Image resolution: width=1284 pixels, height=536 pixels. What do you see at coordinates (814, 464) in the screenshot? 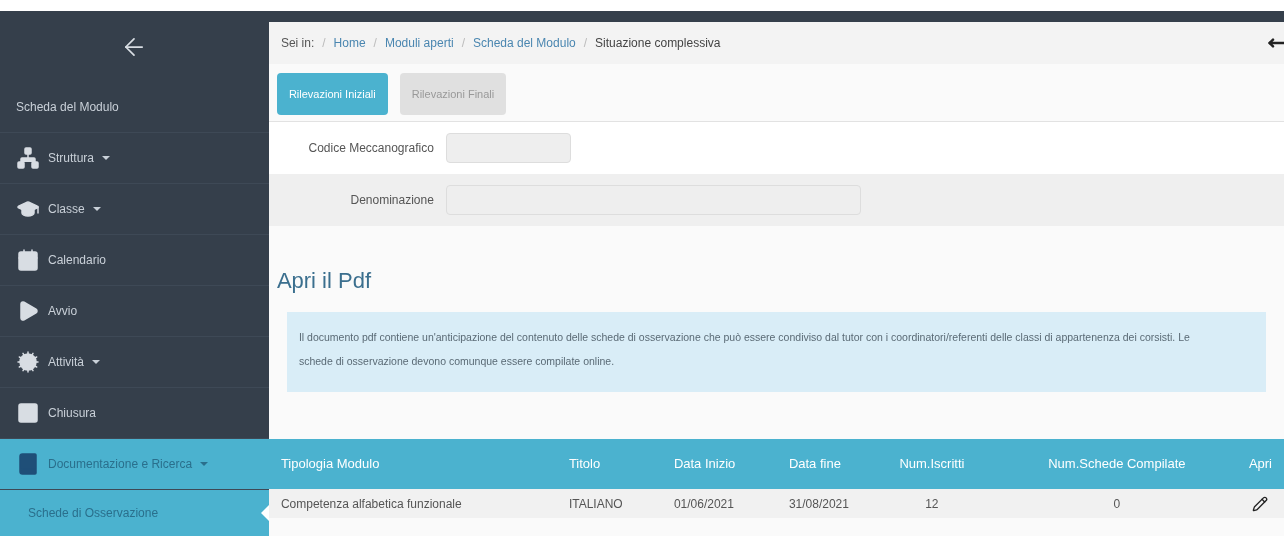
I see `column-header: Data fine` at bounding box center [814, 464].